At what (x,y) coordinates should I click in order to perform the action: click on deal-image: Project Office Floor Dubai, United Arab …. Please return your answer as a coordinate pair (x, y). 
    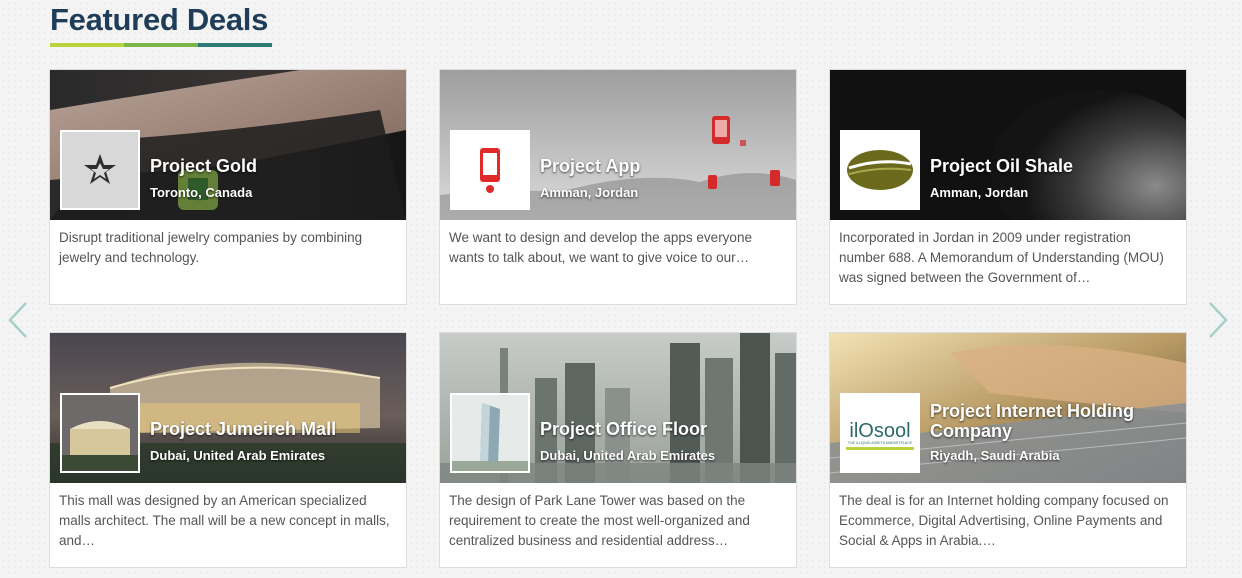
    Looking at the image, I should click on (618, 408).